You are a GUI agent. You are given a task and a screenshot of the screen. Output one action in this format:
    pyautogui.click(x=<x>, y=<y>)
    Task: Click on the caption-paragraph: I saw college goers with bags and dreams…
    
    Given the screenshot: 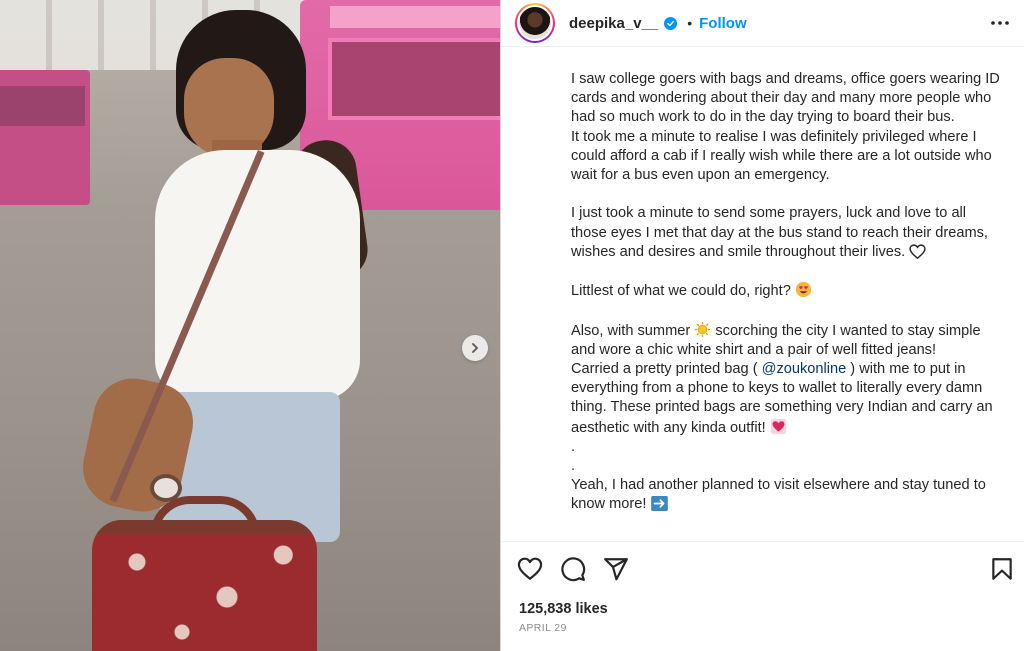 What is the action you would take?
    pyautogui.click(x=785, y=98)
    